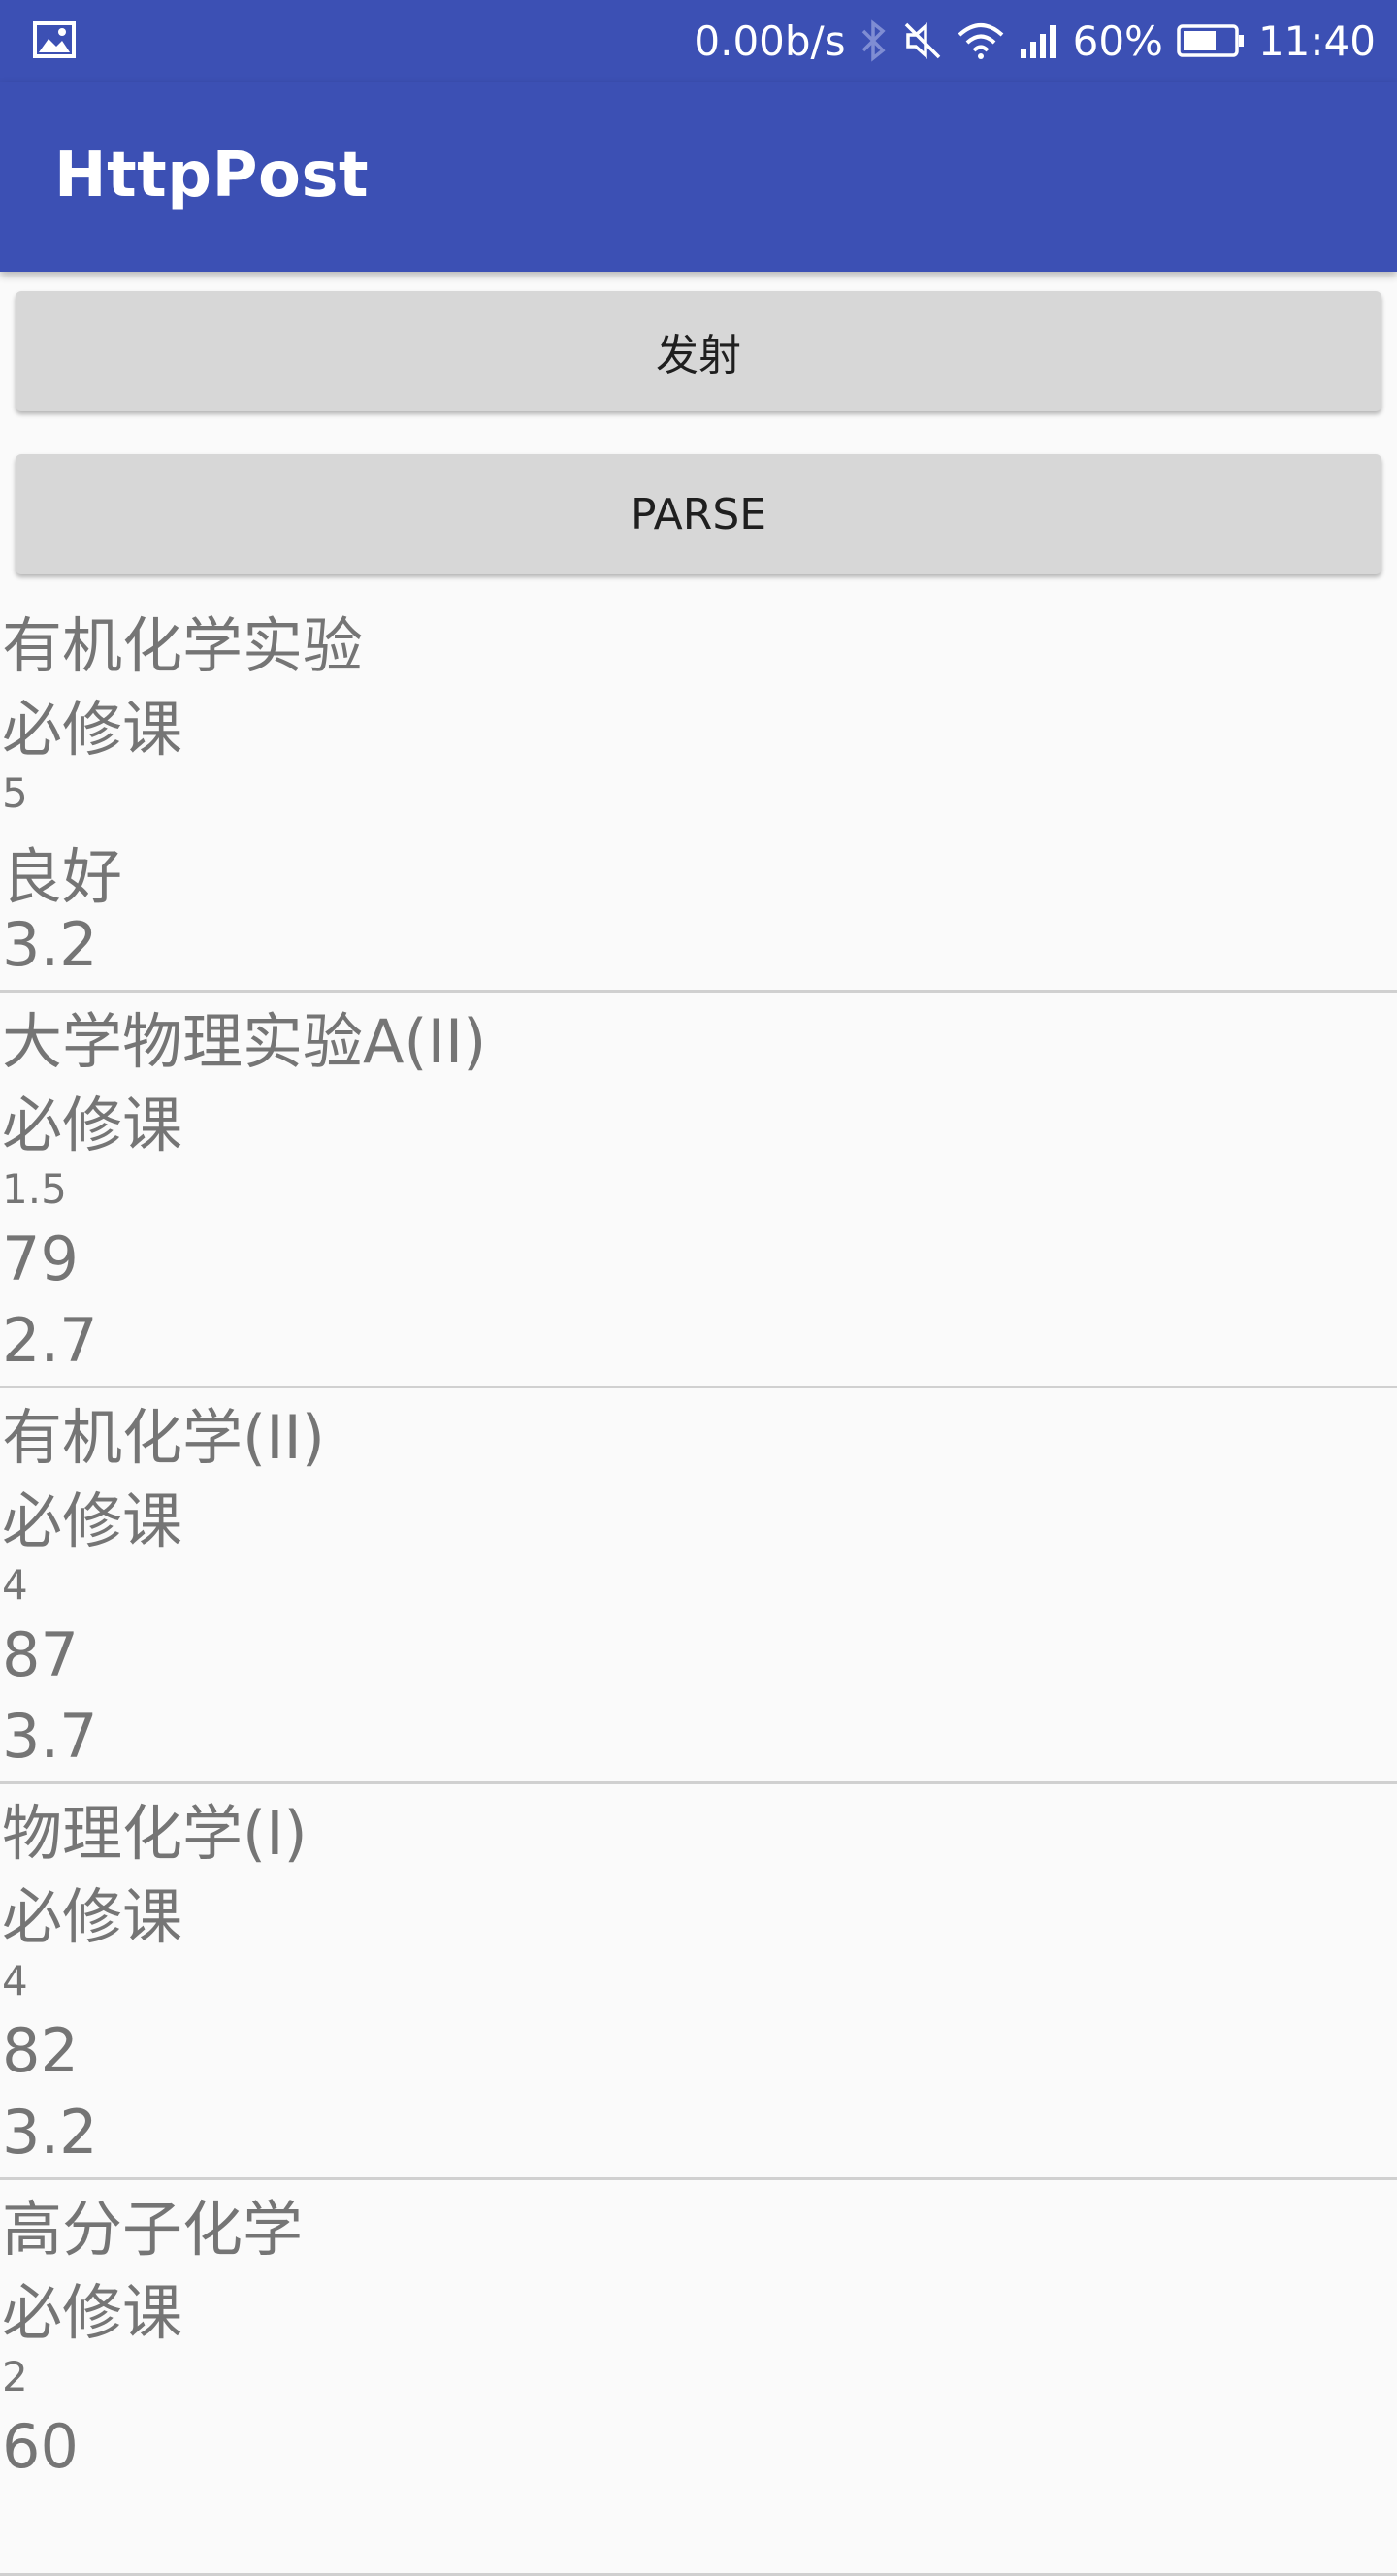 This screenshot has width=1397, height=2576. Describe the element at coordinates (980, 41) in the screenshot. I see `wifi-icon` at that location.